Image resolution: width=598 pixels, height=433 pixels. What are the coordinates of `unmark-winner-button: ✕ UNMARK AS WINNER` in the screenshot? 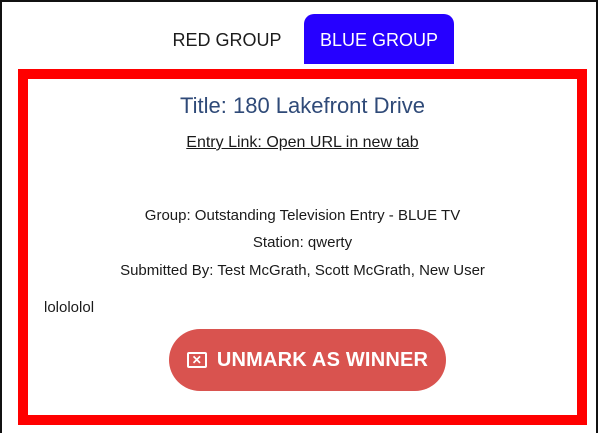 It's located at (307, 360).